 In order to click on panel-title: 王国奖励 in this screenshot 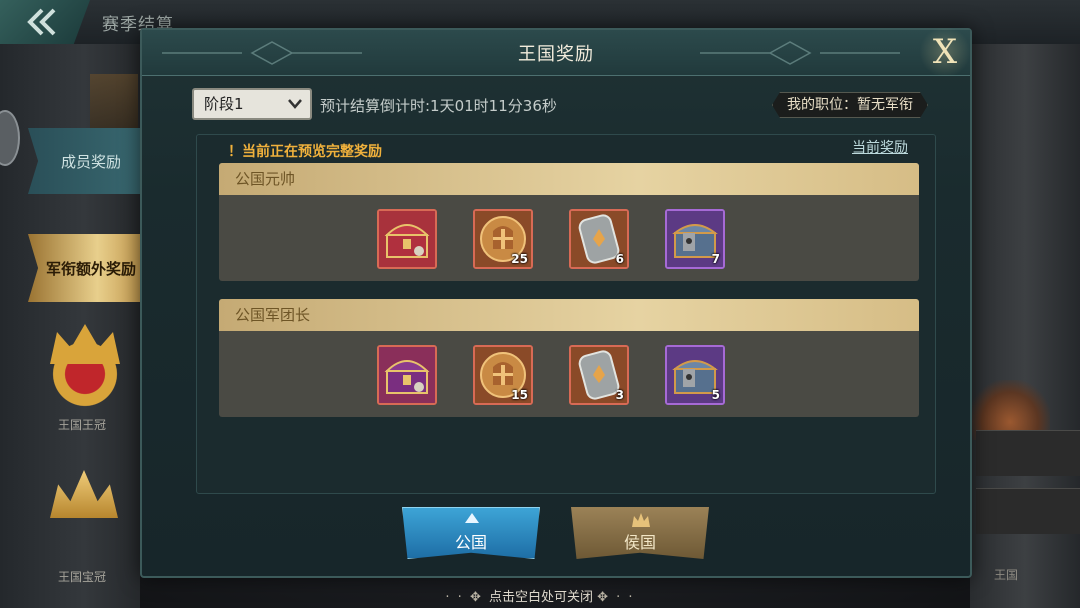, I will do `click(556, 54)`.